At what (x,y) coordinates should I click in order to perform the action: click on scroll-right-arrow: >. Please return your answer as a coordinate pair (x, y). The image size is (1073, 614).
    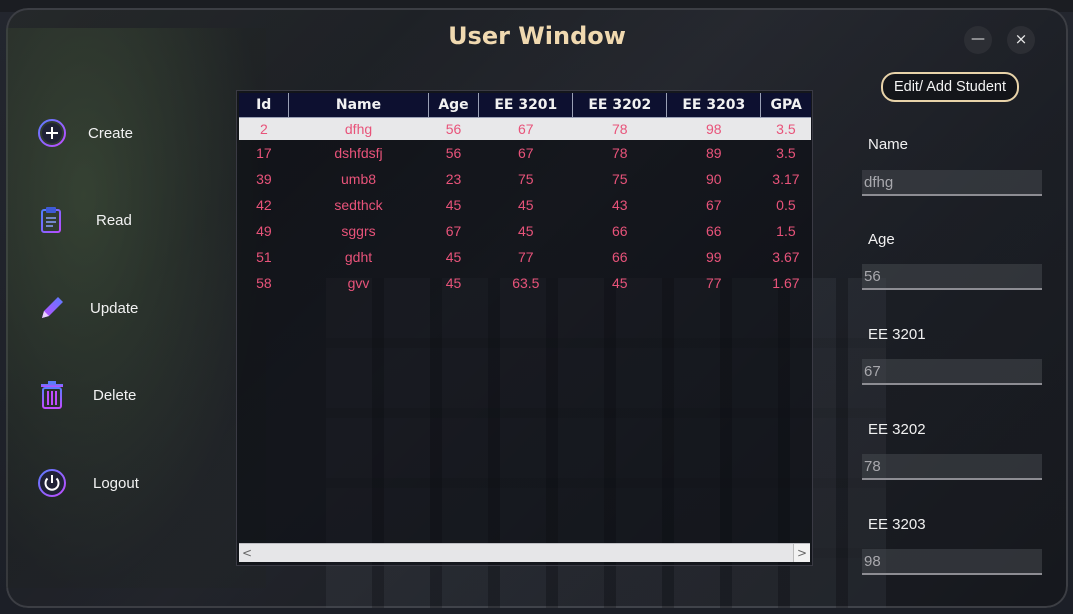
    Looking at the image, I should click on (801, 553).